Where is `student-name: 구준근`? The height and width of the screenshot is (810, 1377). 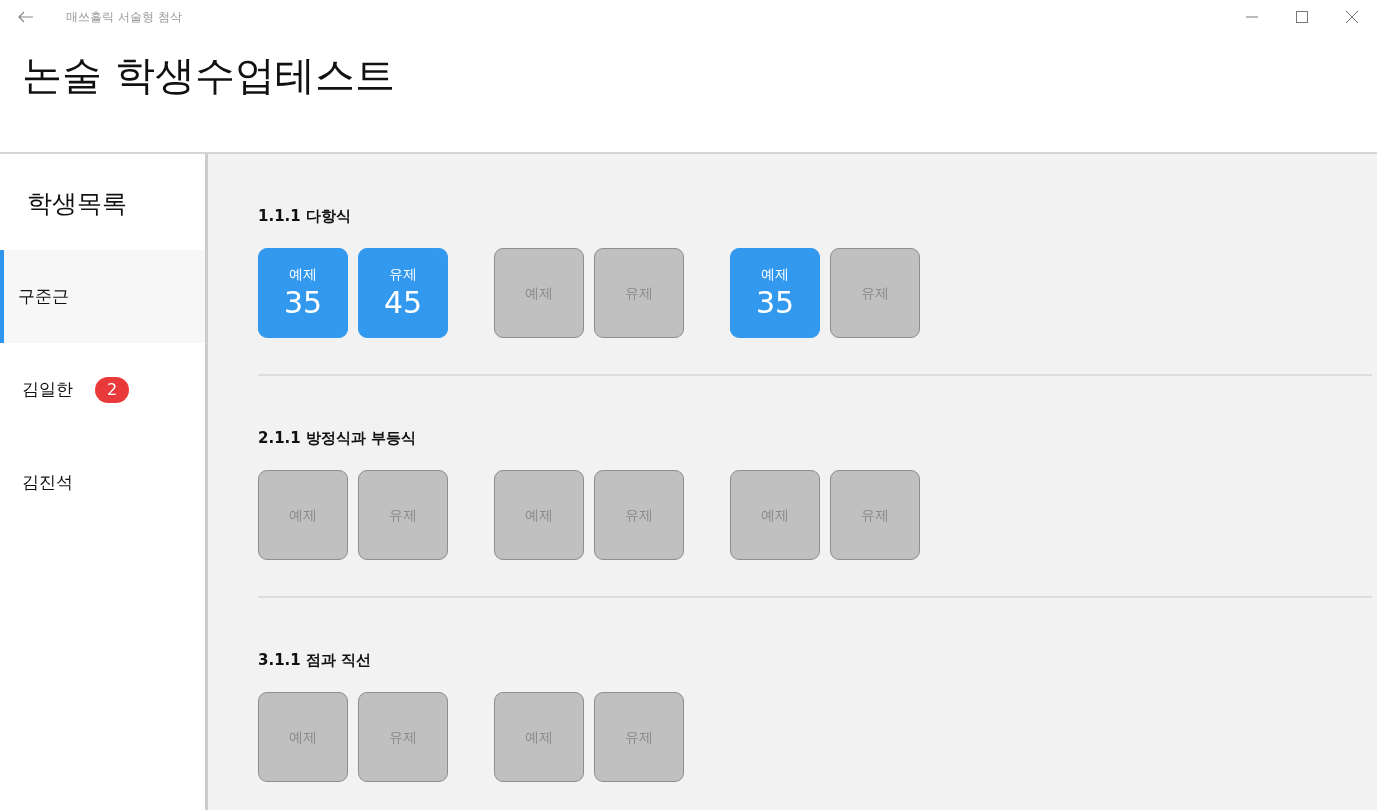
student-name: 구준근 is located at coordinates (43, 296).